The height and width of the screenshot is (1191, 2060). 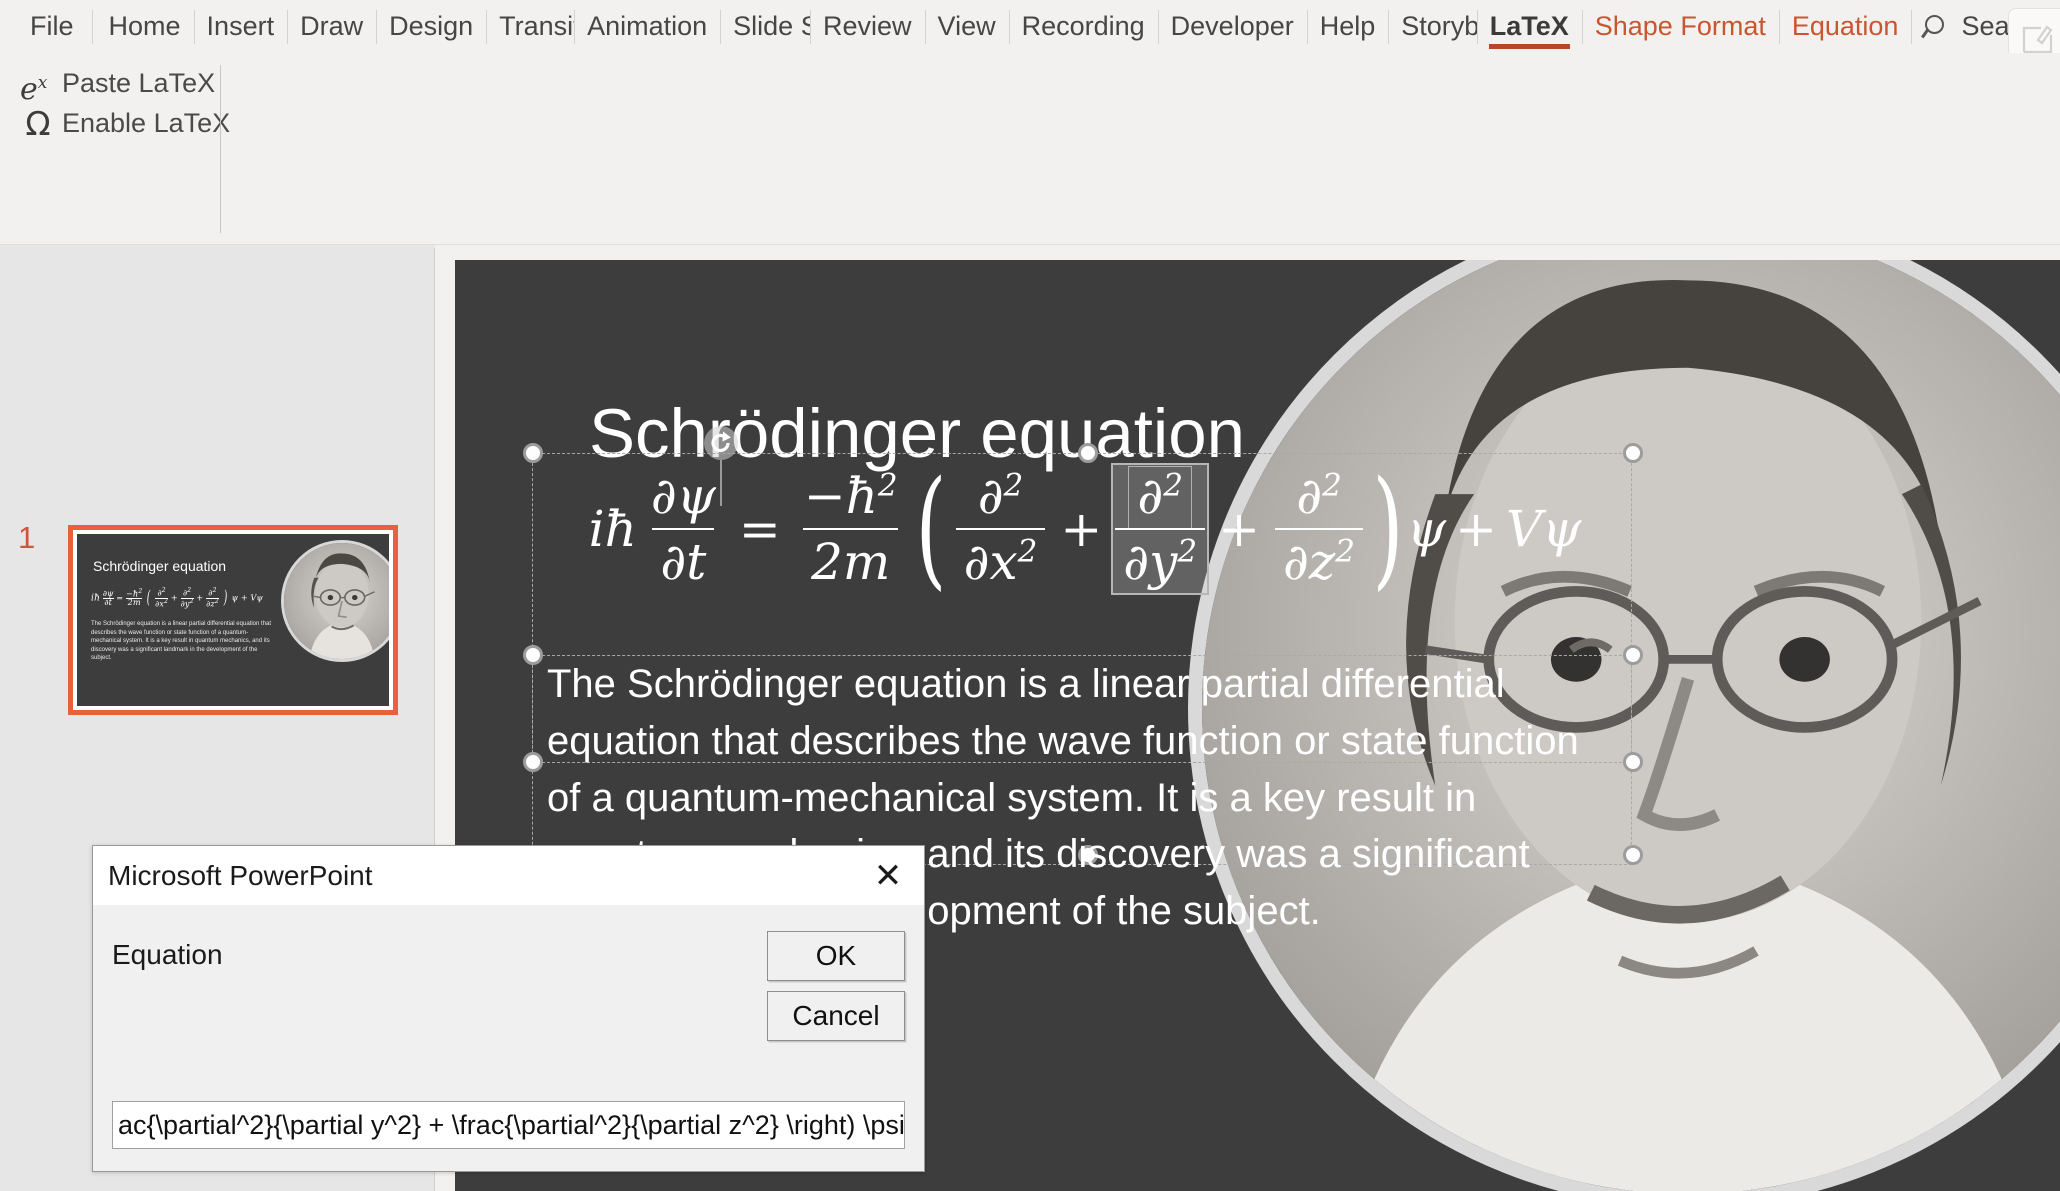 What do you see at coordinates (1081, 529) in the screenshot?
I see `eq-plus-1: +` at bounding box center [1081, 529].